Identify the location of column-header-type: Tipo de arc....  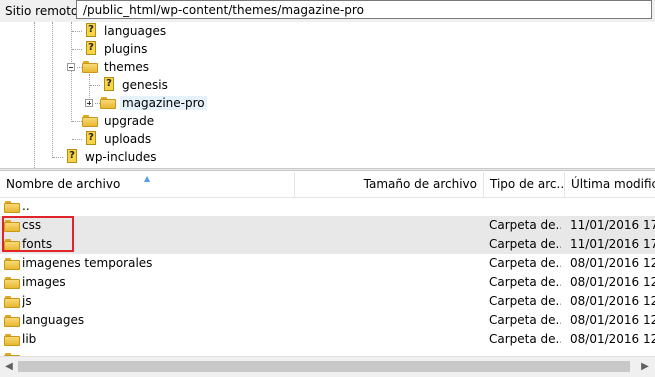
(524, 184).